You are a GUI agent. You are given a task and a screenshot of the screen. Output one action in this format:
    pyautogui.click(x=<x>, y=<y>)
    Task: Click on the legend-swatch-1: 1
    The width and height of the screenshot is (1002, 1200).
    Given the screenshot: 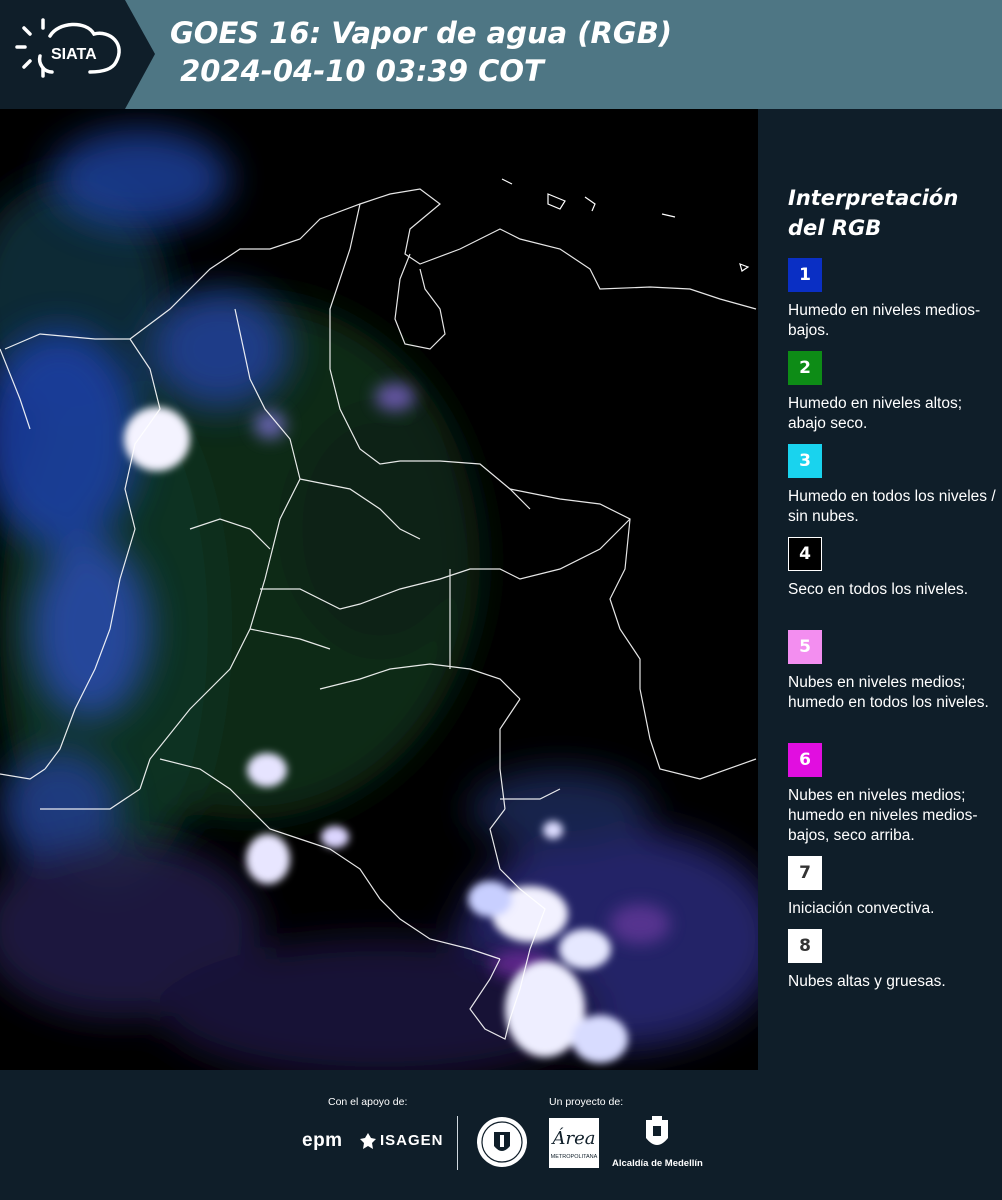 What is the action you would take?
    pyautogui.click(x=805, y=275)
    